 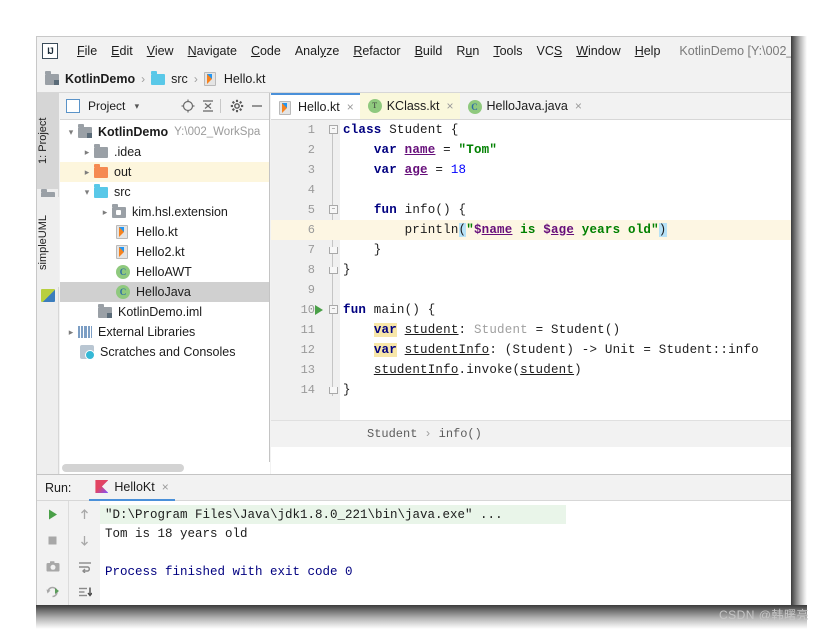 I want to click on tab-hellojava-java: HelloJava.java ×, so click(x=524, y=106).